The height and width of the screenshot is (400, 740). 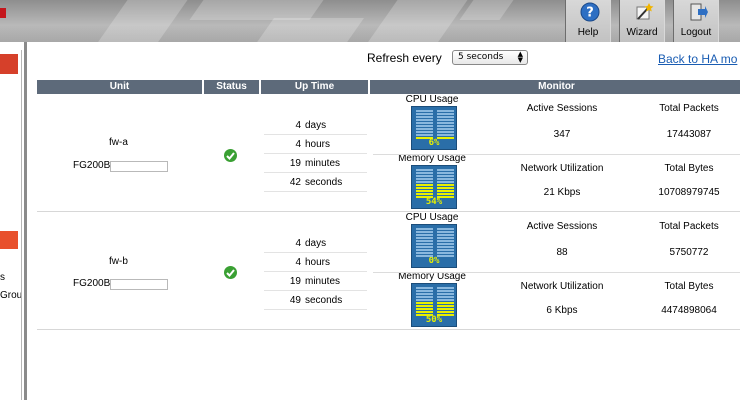 I want to click on total-bytes-label: Total Bytes, so click(x=689, y=168).